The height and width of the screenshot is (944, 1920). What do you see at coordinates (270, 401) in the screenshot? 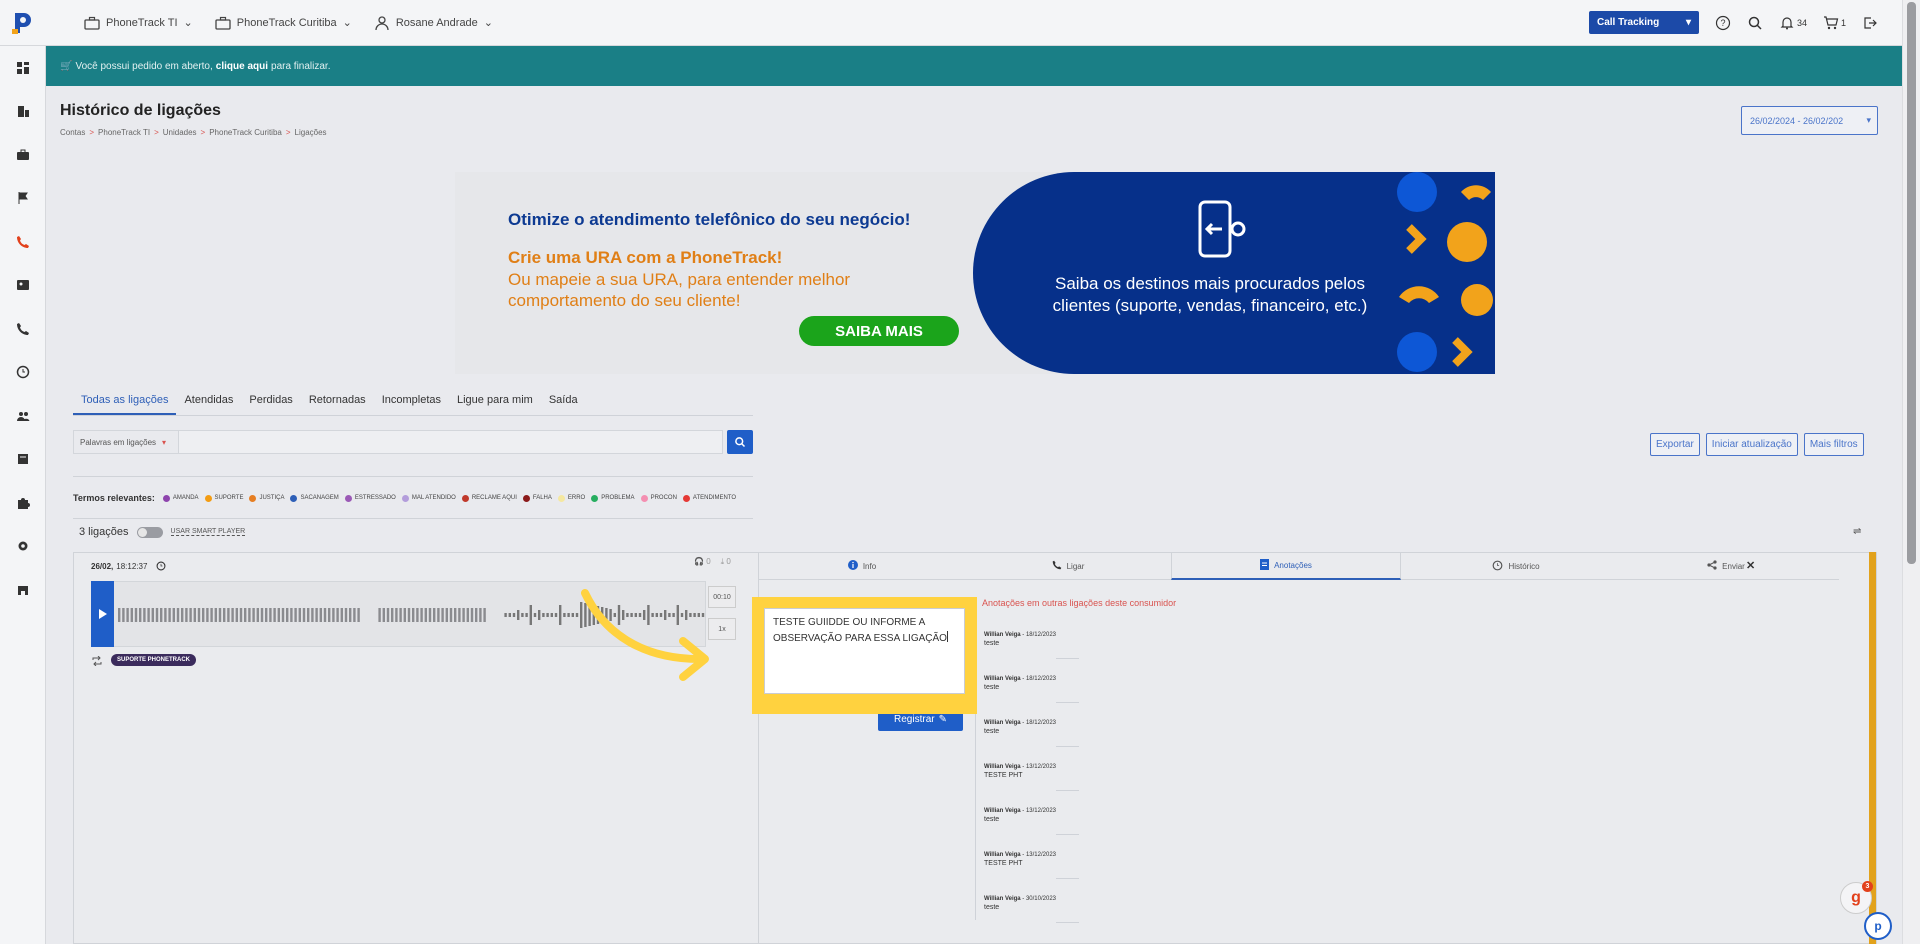
I see `tab-2: Perdidas` at bounding box center [270, 401].